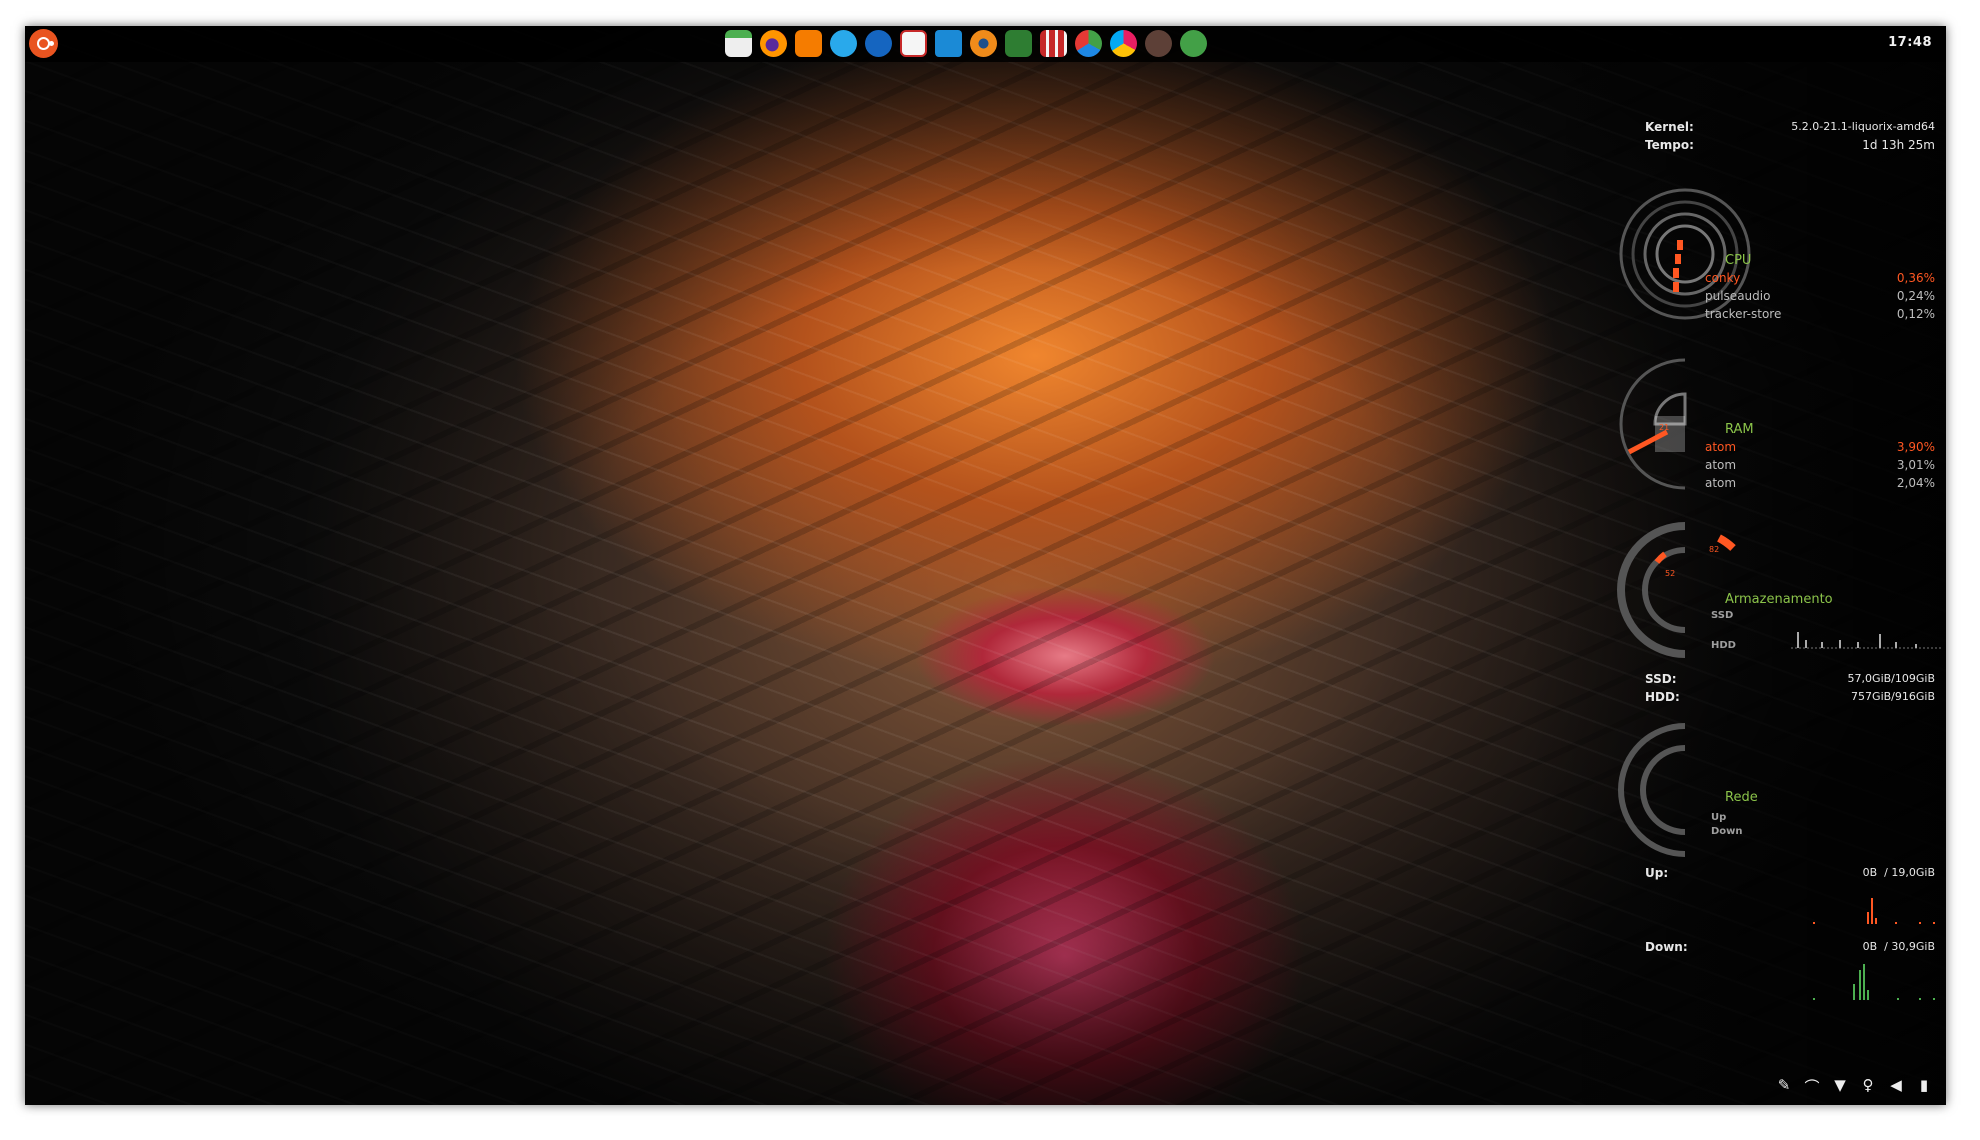  What do you see at coordinates (1790, 127) in the screenshot?
I see `kernel-row: Kernel: 5.2.0-21.1-liquorix-amd64` at bounding box center [1790, 127].